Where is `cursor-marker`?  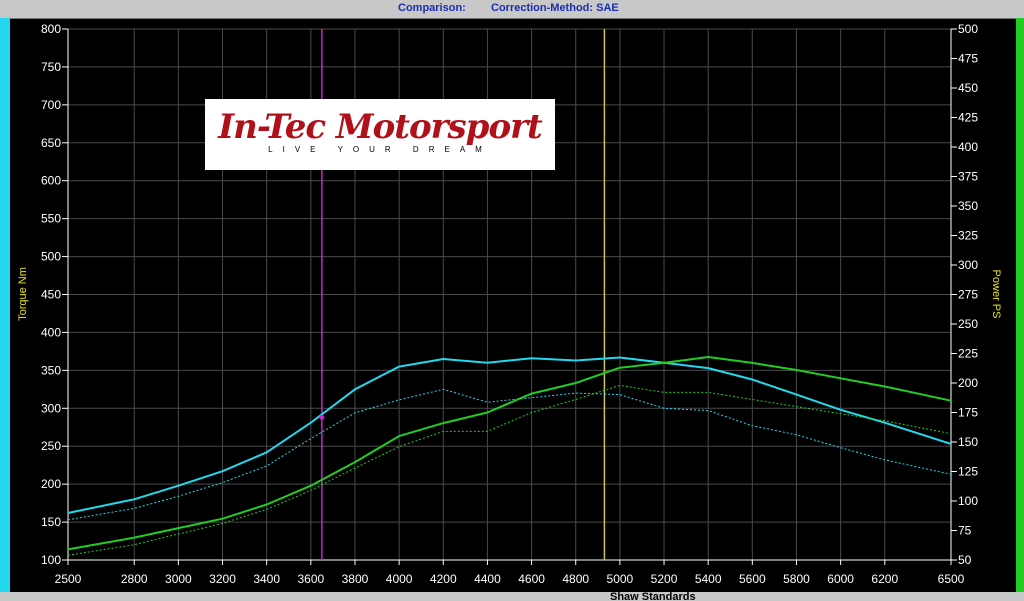 cursor-marker is located at coordinates (322, 417).